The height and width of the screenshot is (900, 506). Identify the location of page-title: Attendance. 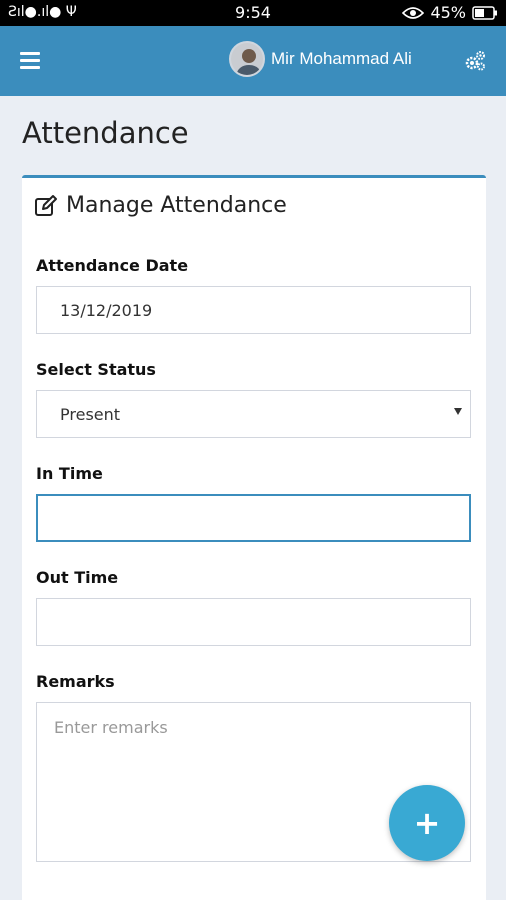
(105, 133).